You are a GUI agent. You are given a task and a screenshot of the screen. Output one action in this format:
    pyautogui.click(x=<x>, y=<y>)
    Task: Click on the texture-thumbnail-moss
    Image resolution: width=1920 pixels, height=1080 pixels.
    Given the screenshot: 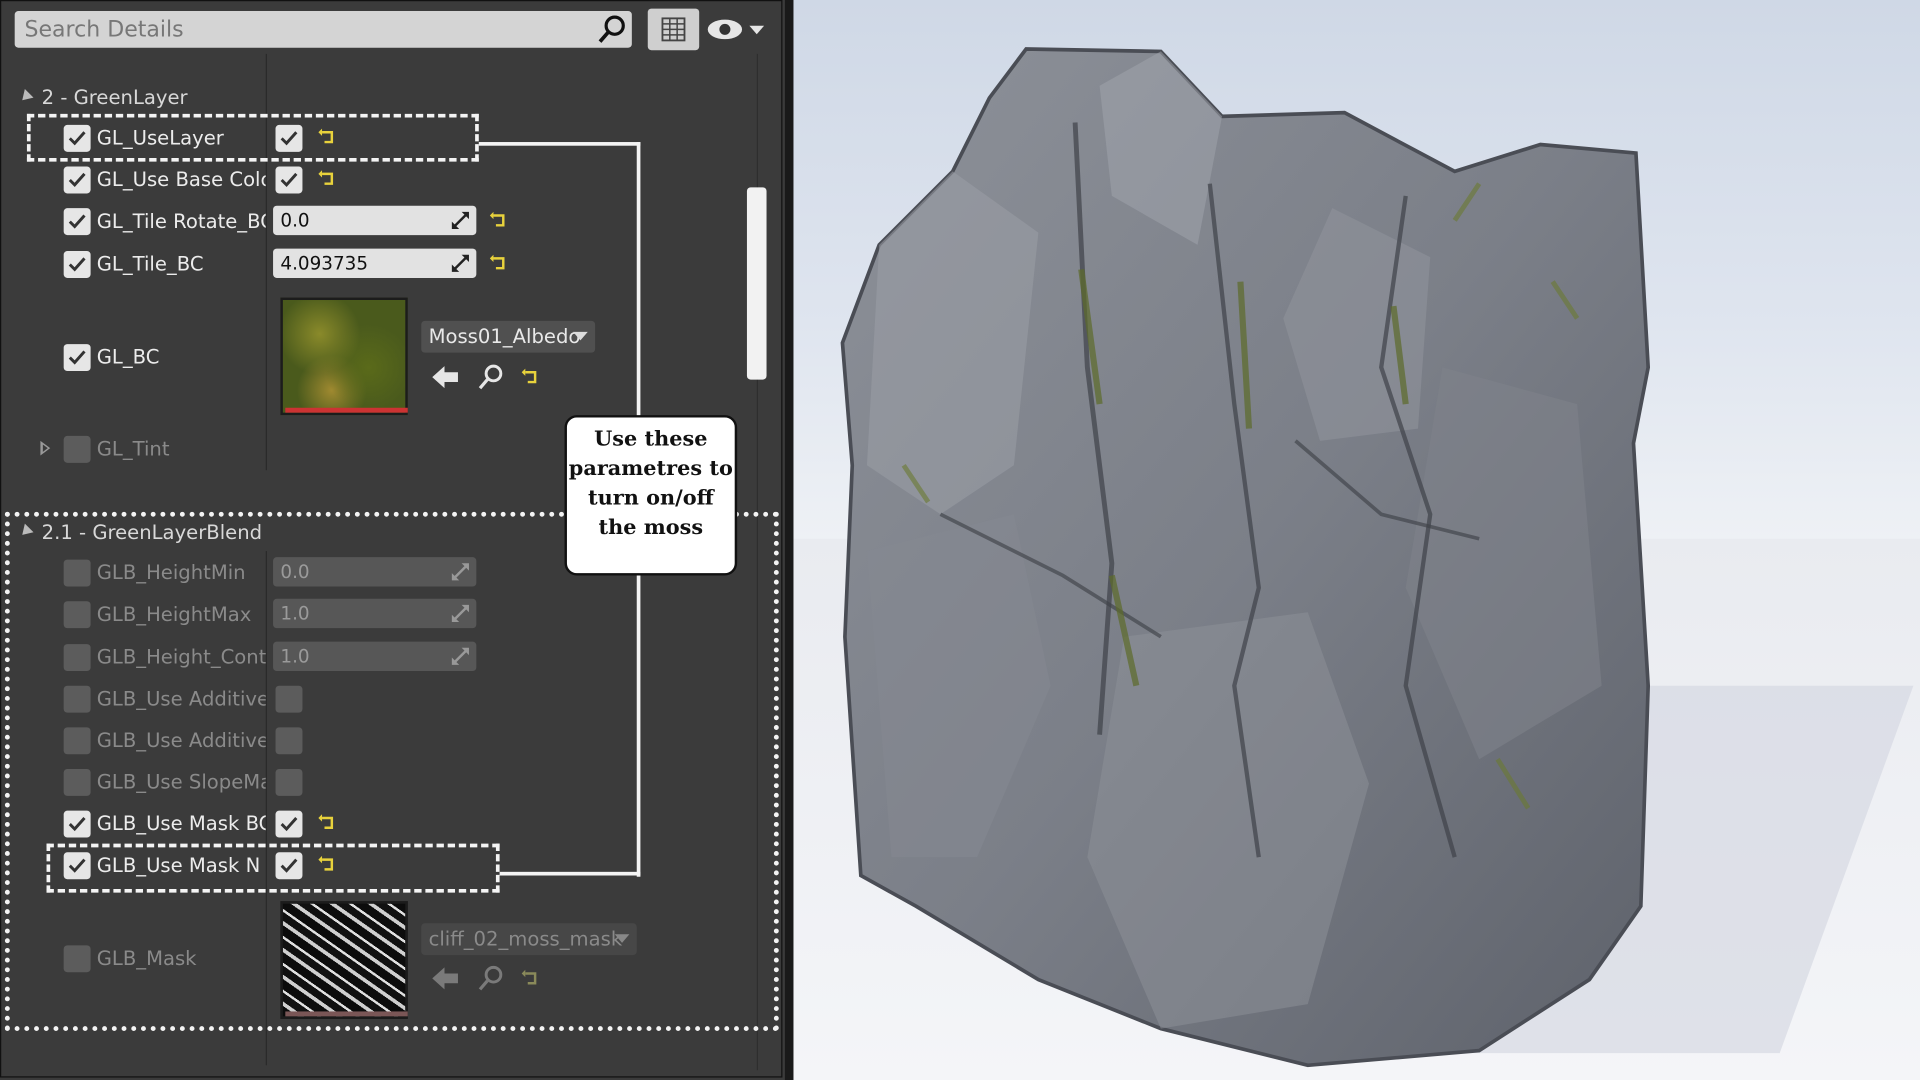 What is the action you would take?
    pyautogui.click(x=344, y=356)
    